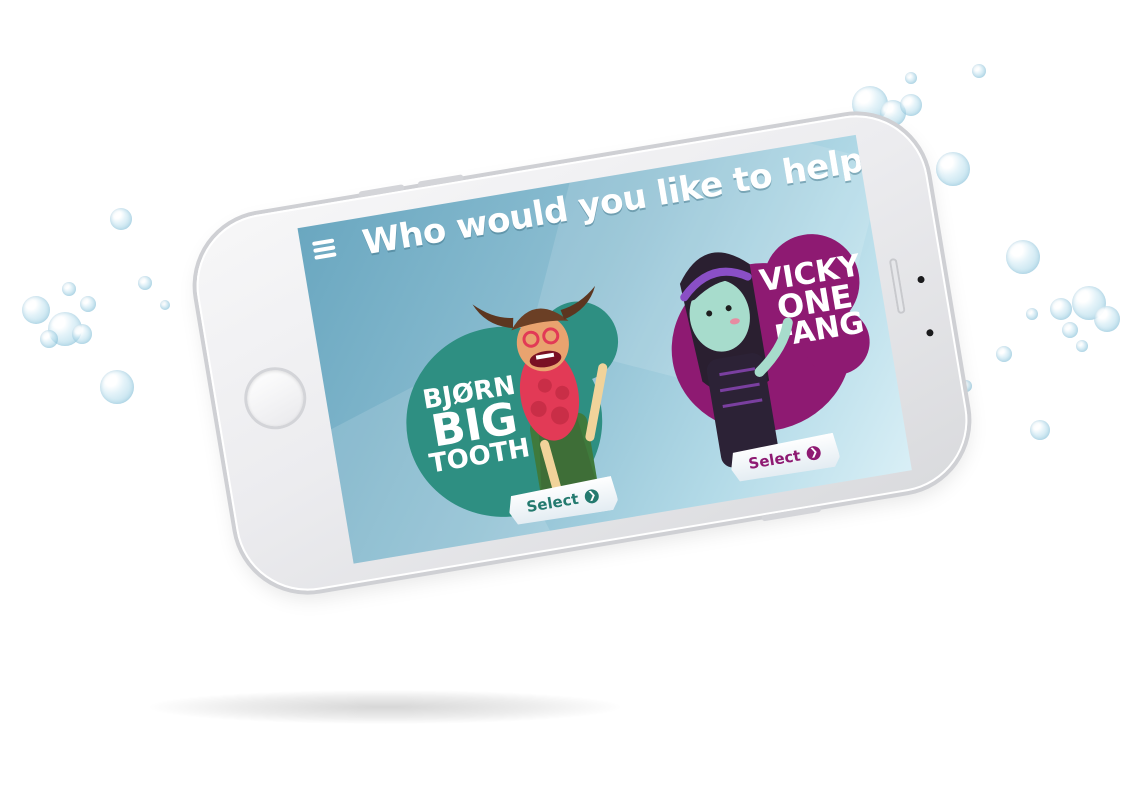 Image resolution: width=1145 pixels, height=806 pixels. I want to click on character-card-bjorn: BJØRN BIG TOOTH Select ❯, so click(516, 404).